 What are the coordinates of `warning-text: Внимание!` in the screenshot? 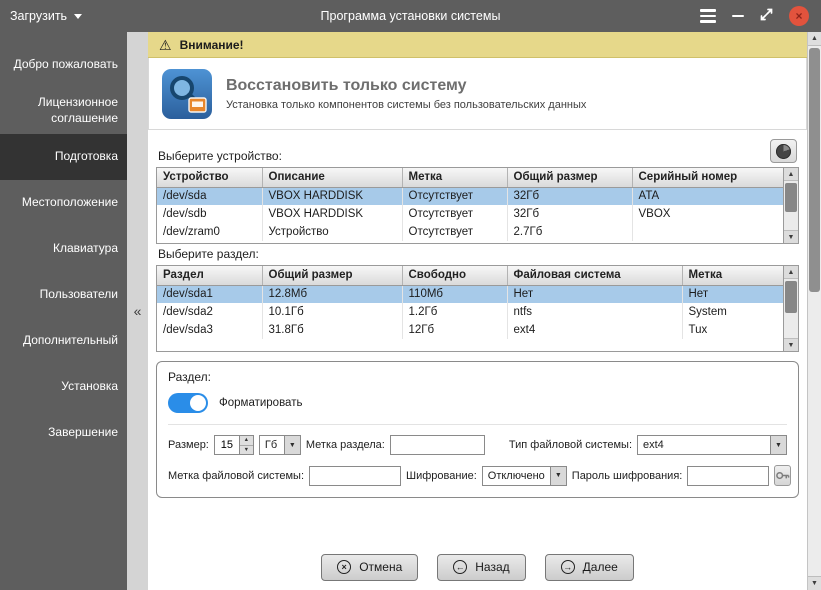 It's located at (211, 44).